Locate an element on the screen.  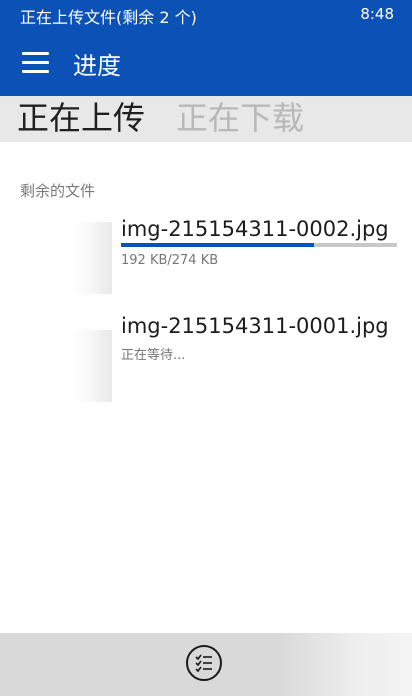
app-bar: 进度 is located at coordinates (206, 62).